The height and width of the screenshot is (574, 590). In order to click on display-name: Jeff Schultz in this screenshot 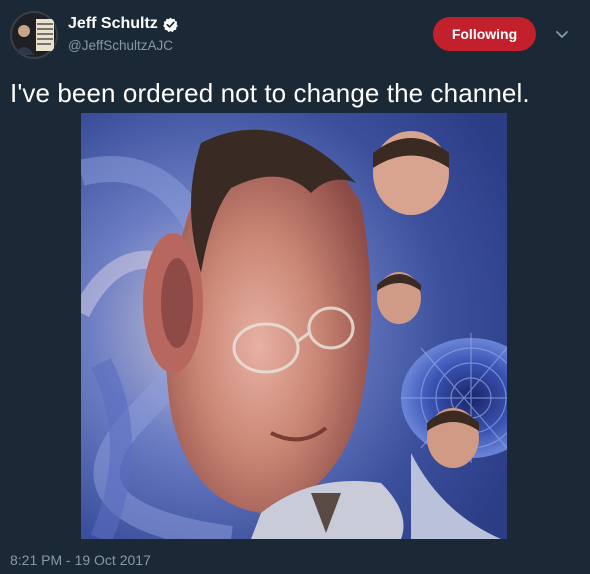, I will do `click(113, 24)`.